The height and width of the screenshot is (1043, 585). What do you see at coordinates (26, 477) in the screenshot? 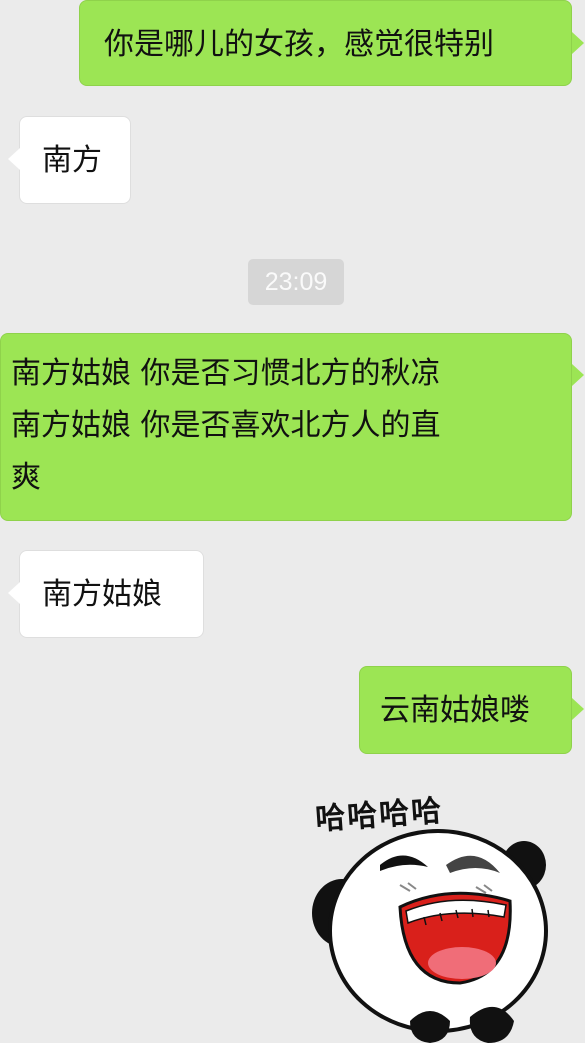
I see `message-line: 爽` at bounding box center [26, 477].